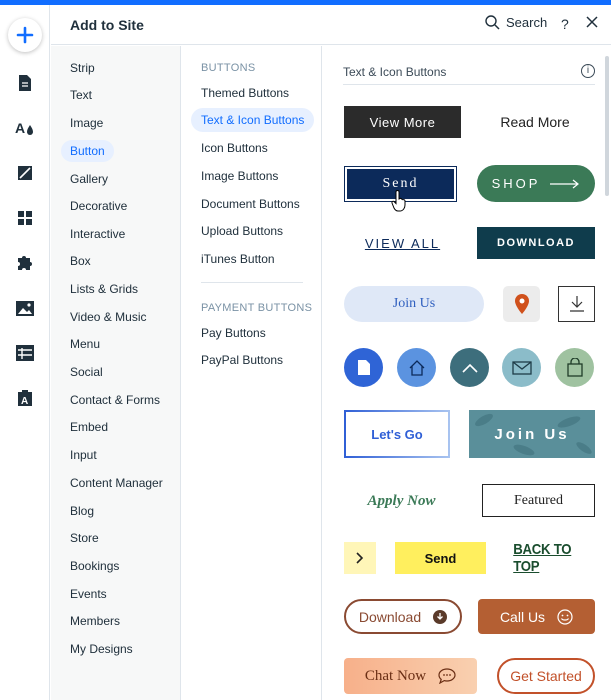 Image resolution: width=611 pixels, height=700 pixels. Describe the element at coordinates (440, 558) in the screenshot. I see `send-button-yellow: Send` at that location.